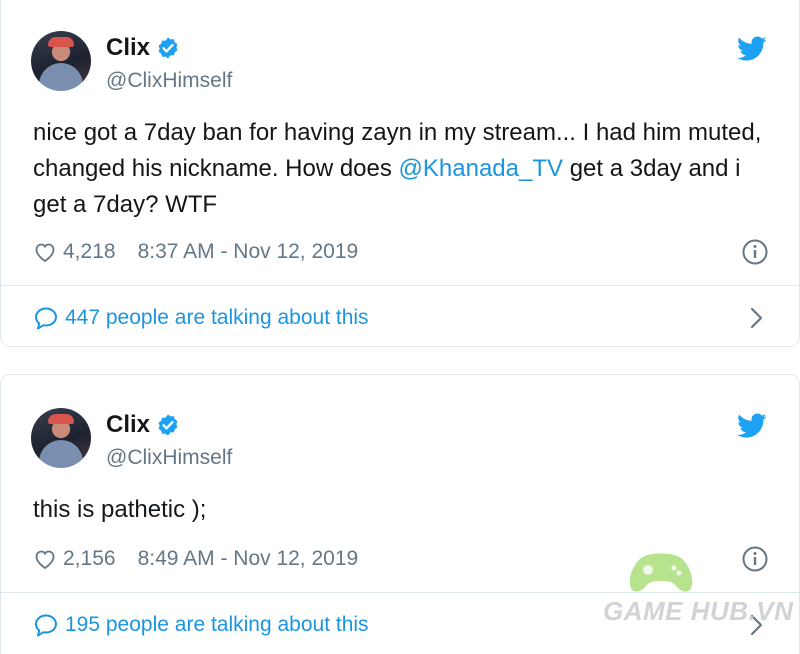 This screenshot has height=654, width=800. Describe the element at coordinates (400, 285) in the screenshot. I see `divider` at that location.